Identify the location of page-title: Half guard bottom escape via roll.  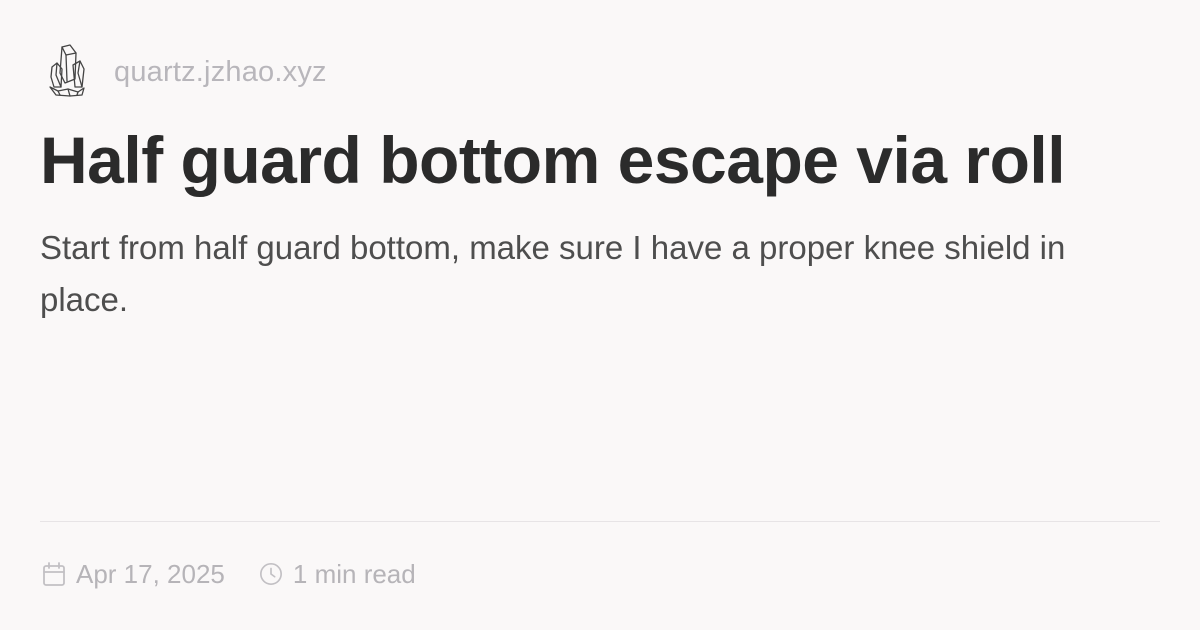
(553, 160).